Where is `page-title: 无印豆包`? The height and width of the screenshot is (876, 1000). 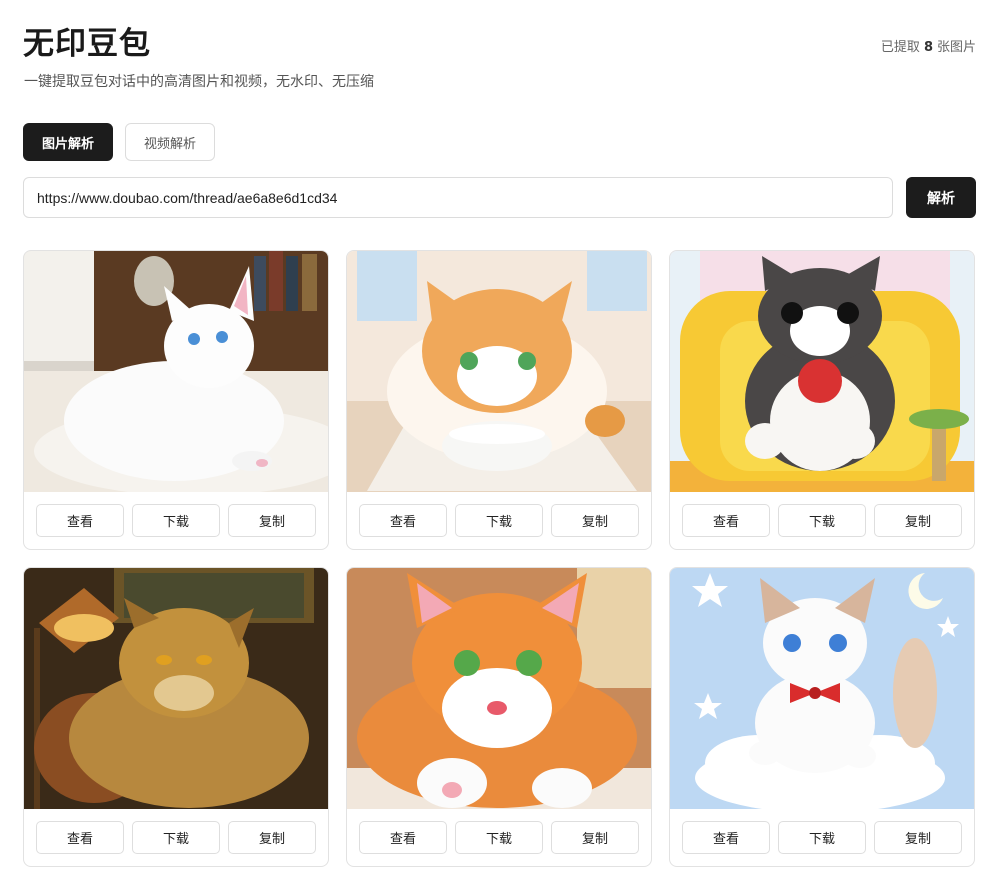
page-title: 无印豆包 is located at coordinates (87, 44).